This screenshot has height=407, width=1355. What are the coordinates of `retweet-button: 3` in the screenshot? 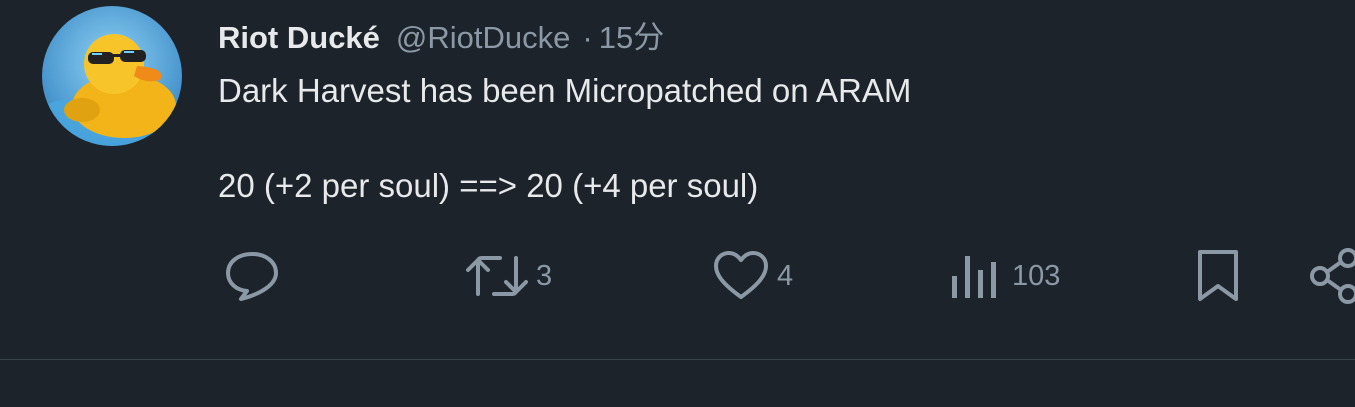 It's located at (509, 276).